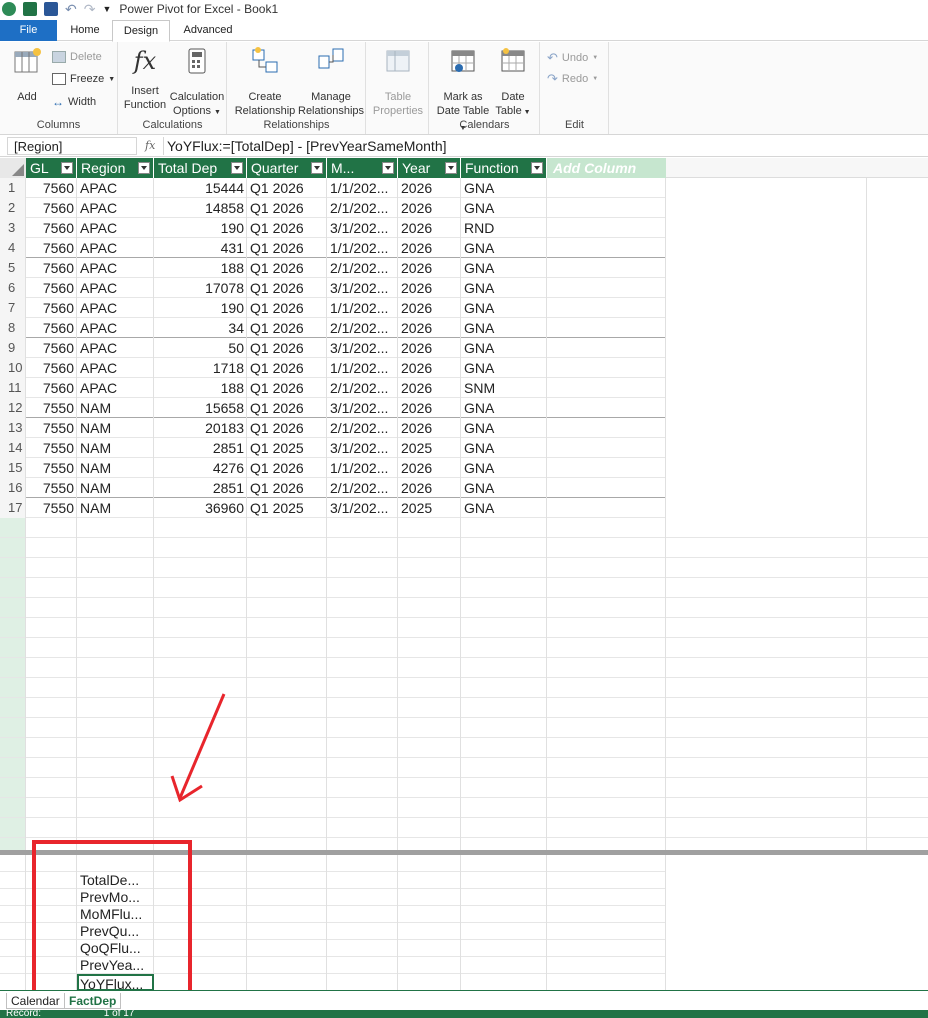  Describe the element at coordinates (13, 408) in the screenshot. I see `row-number: 12` at that location.